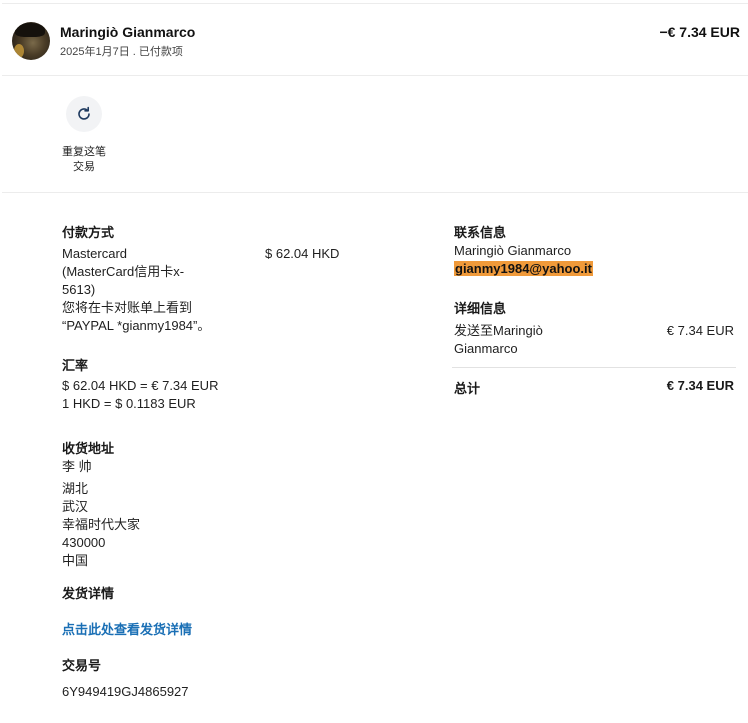  I want to click on contact-info-title: 联系信息, so click(480, 232).